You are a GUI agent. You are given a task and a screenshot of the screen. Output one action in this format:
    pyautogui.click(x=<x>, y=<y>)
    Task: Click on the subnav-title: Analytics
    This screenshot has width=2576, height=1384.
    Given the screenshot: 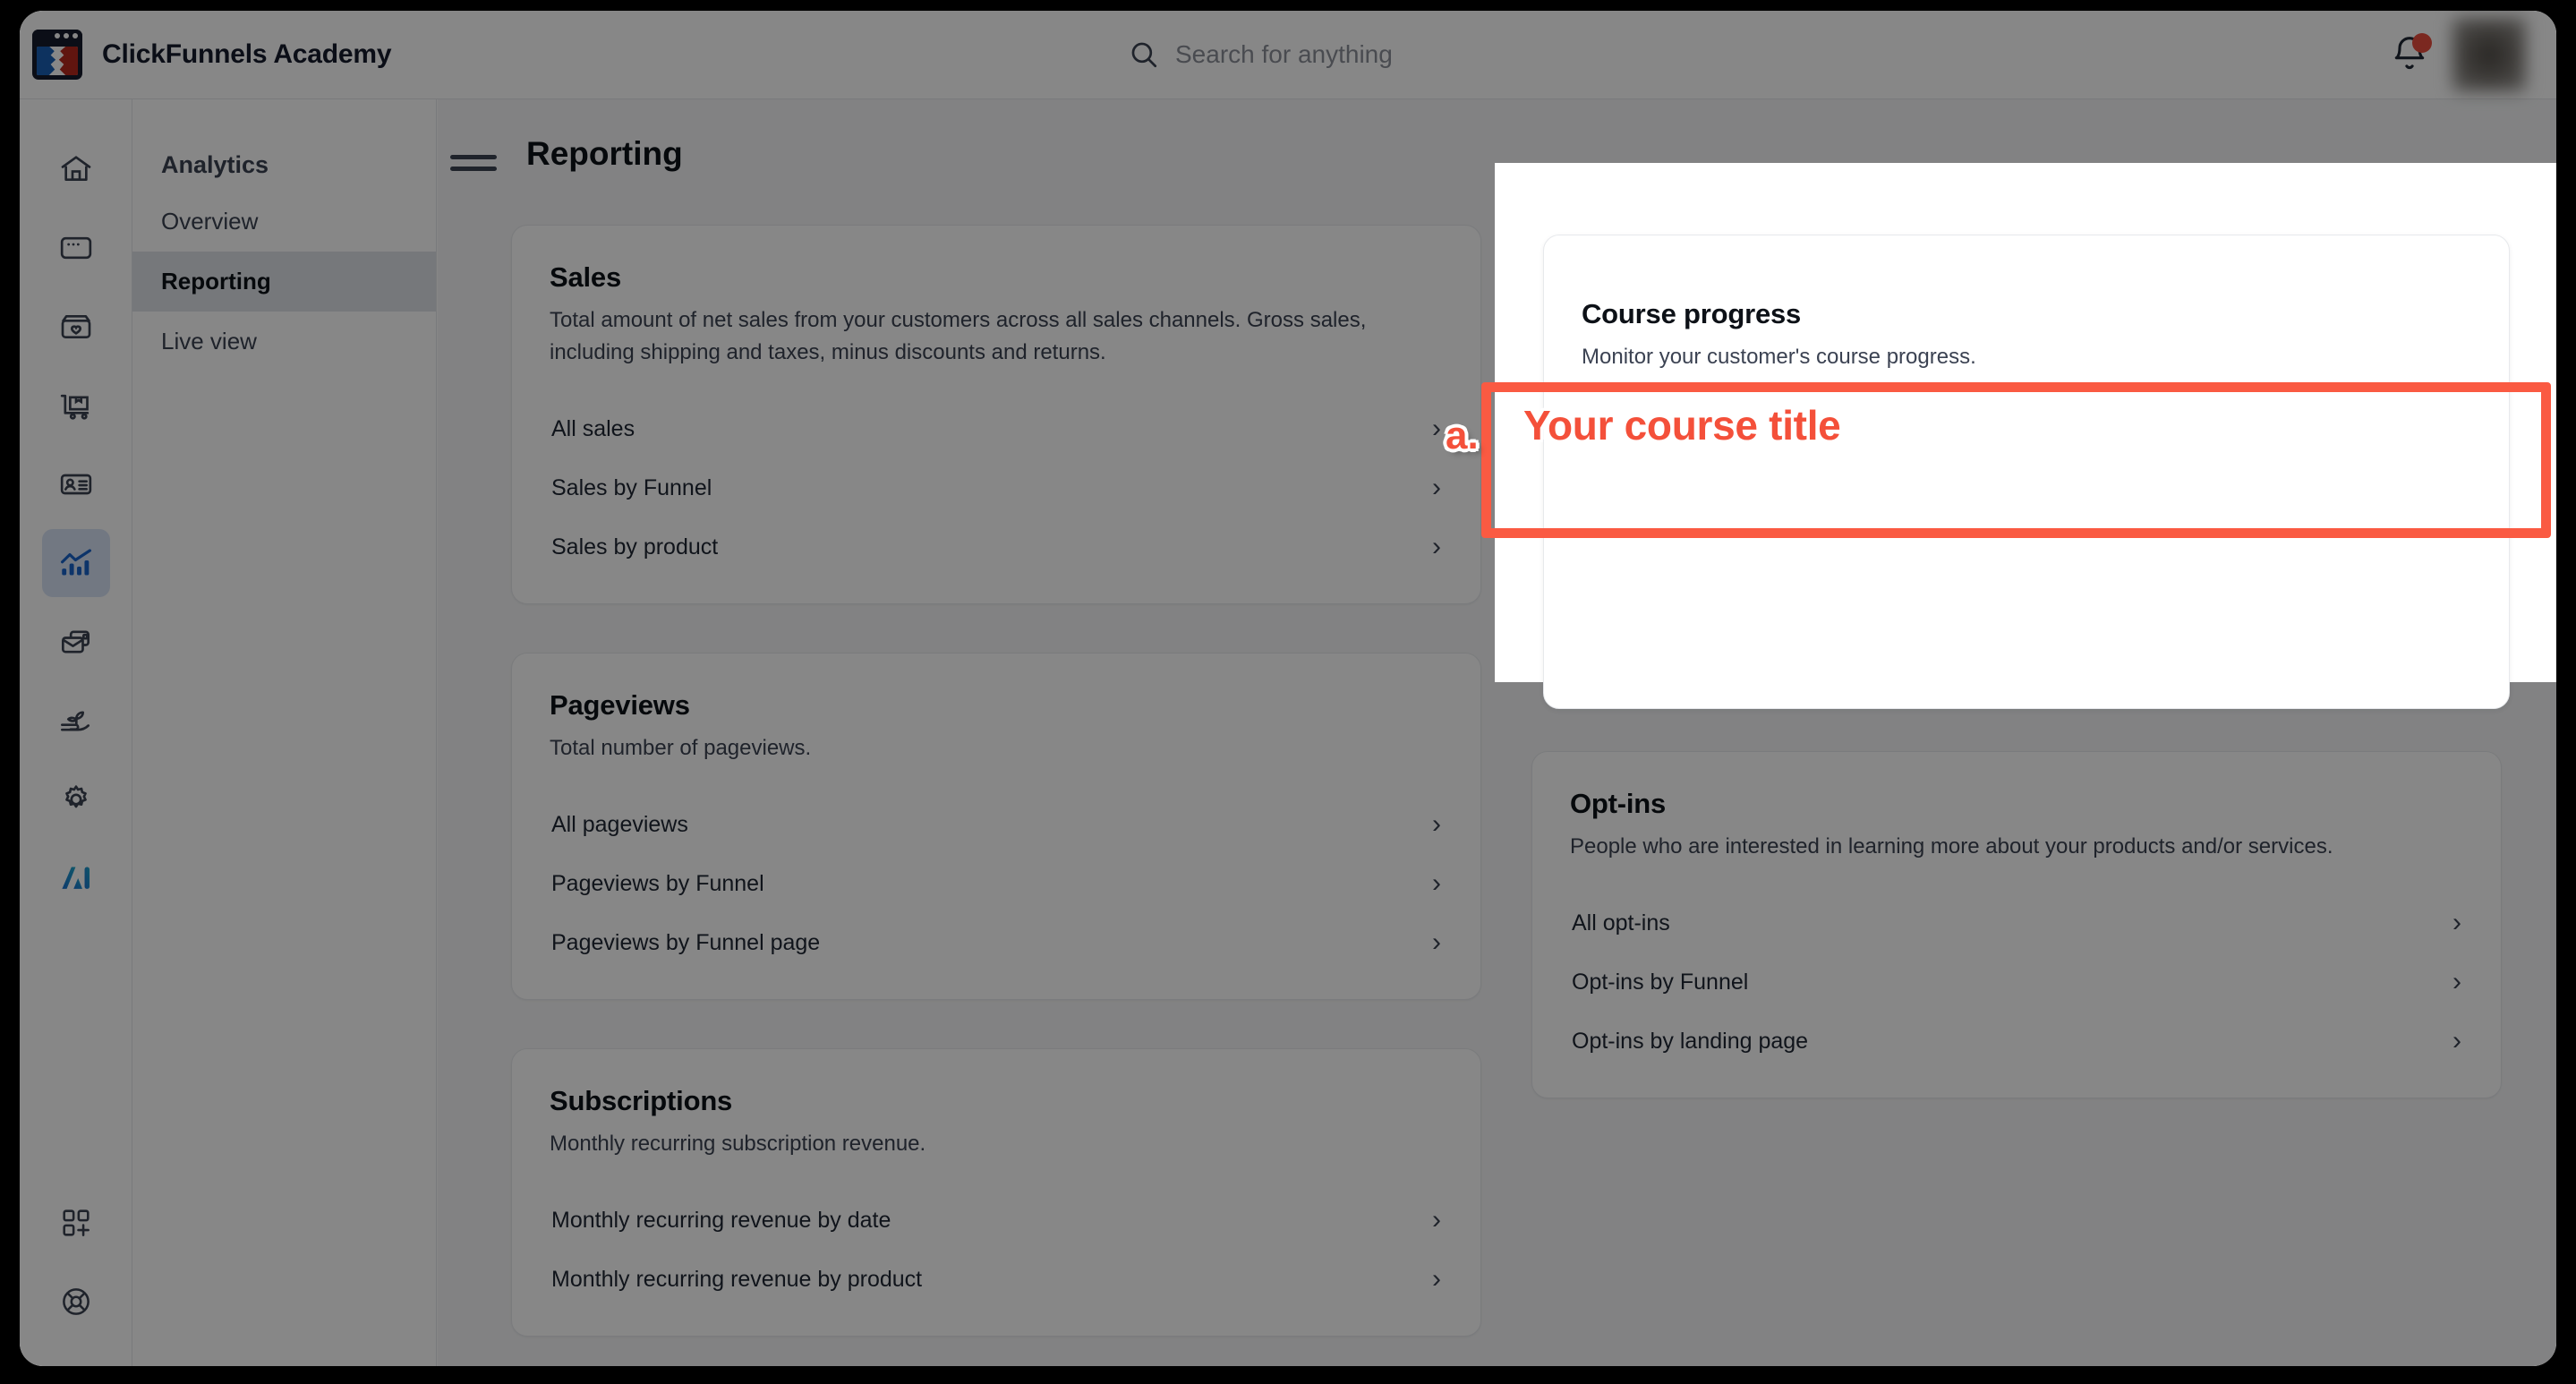 What is the action you would take?
    pyautogui.click(x=215, y=164)
    